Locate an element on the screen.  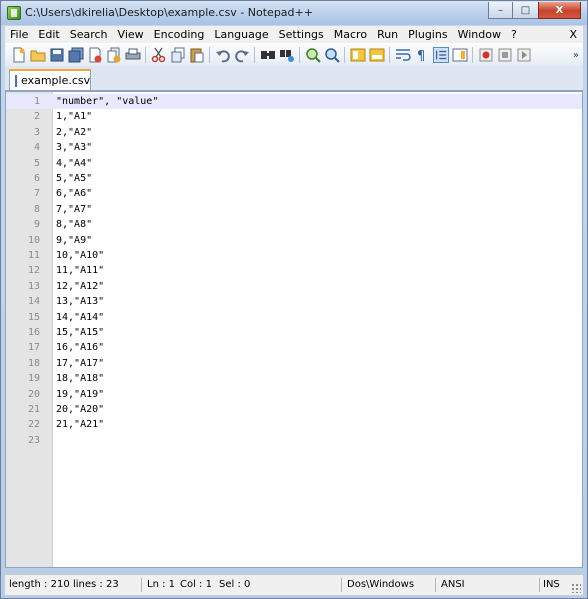
sync-horizontal-icon is located at coordinates (377, 55).